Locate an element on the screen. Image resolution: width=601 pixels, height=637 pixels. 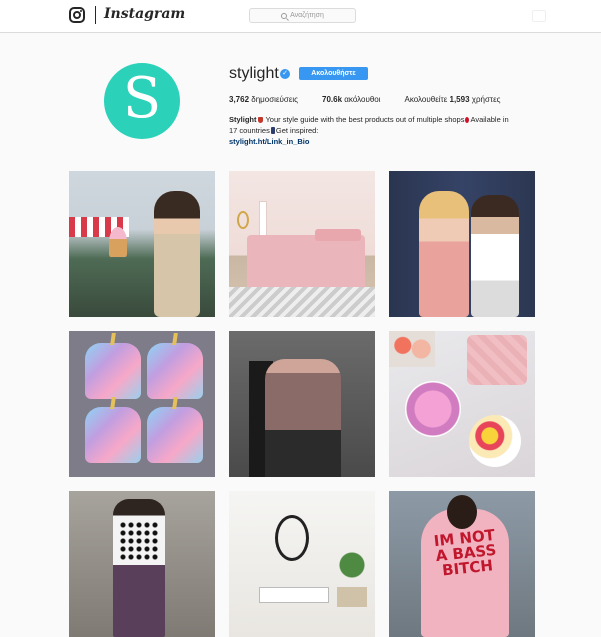
bio-name: Stylight is located at coordinates (243, 119).